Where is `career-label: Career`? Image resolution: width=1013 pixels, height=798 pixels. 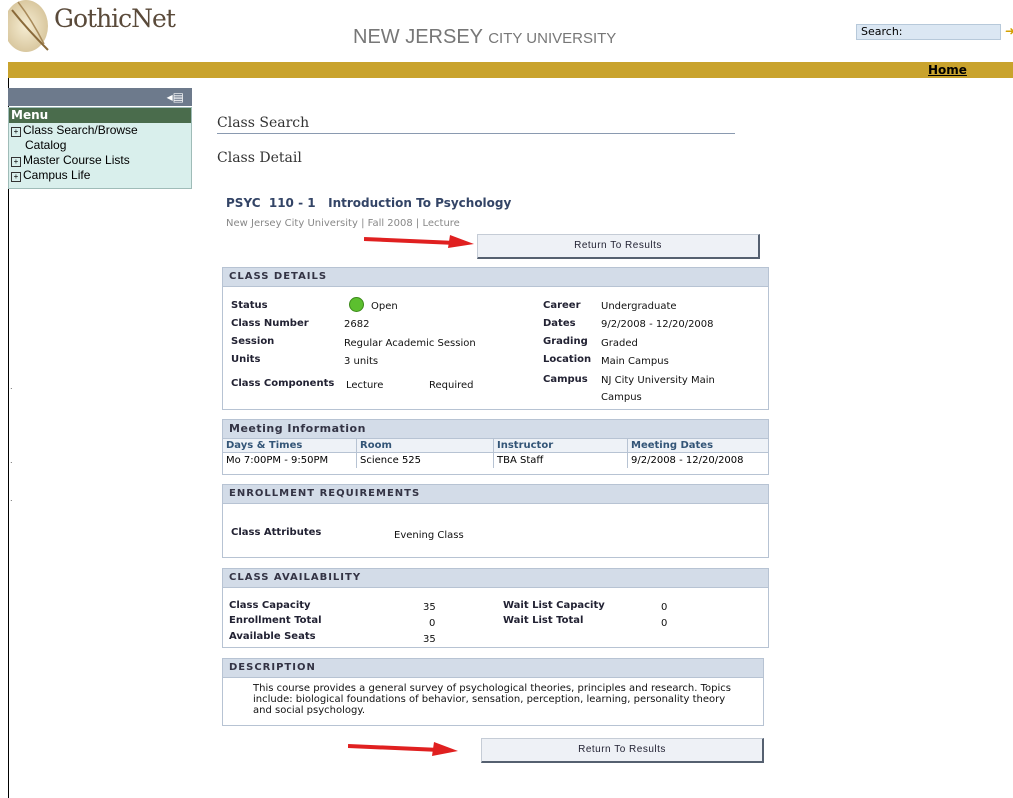
career-label: Career is located at coordinates (562, 305).